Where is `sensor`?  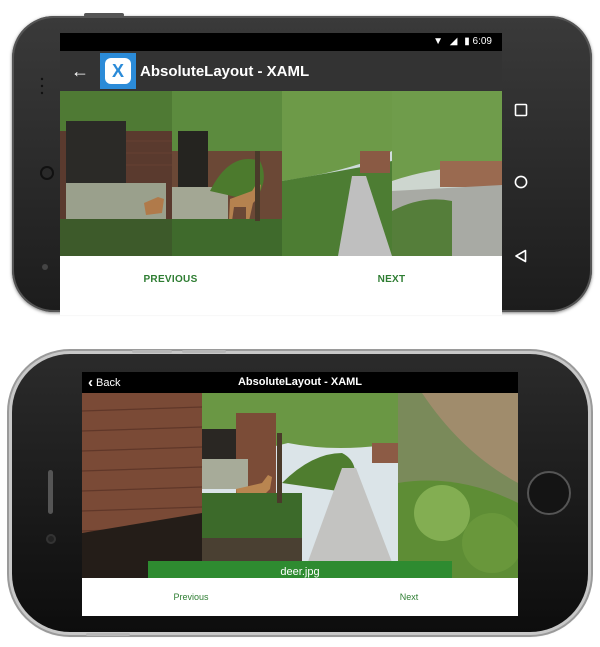 sensor is located at coordinates (45, 267).